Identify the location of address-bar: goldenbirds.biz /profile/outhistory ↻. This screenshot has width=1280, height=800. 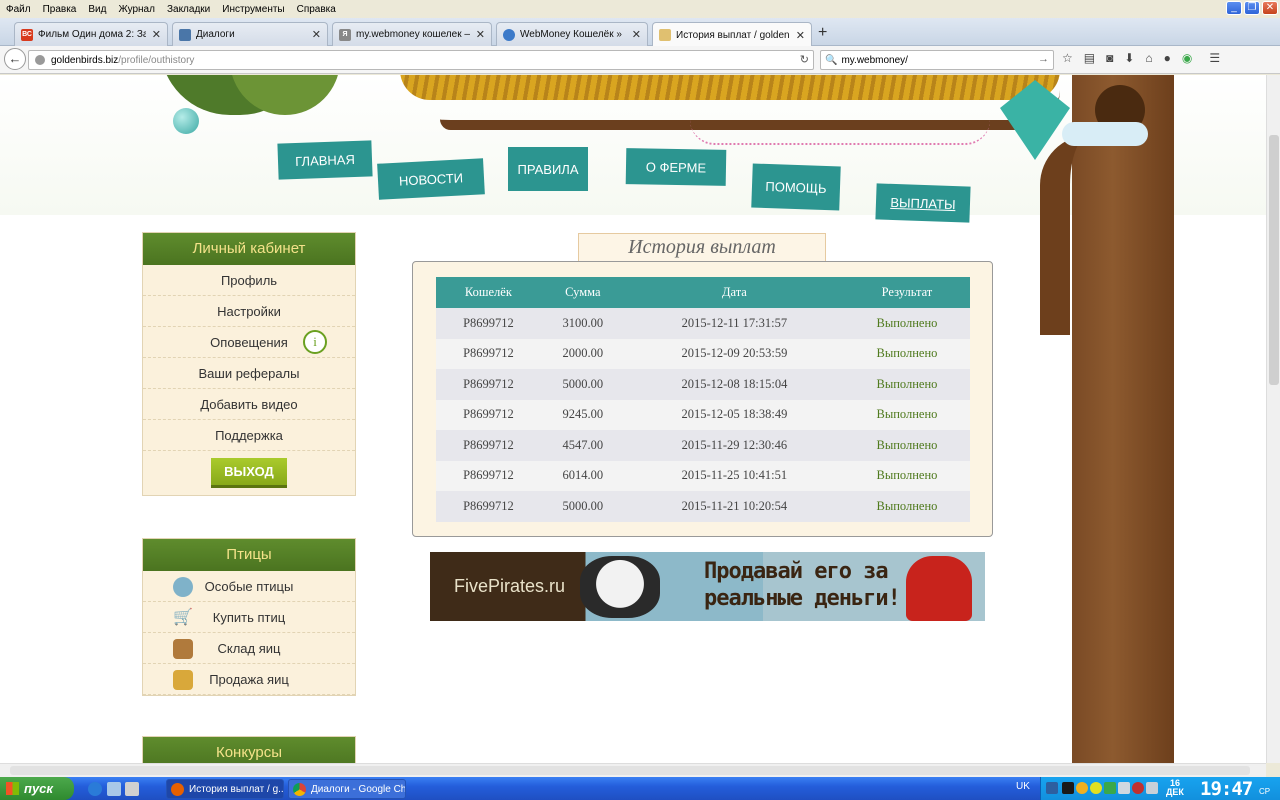
(421, 60).